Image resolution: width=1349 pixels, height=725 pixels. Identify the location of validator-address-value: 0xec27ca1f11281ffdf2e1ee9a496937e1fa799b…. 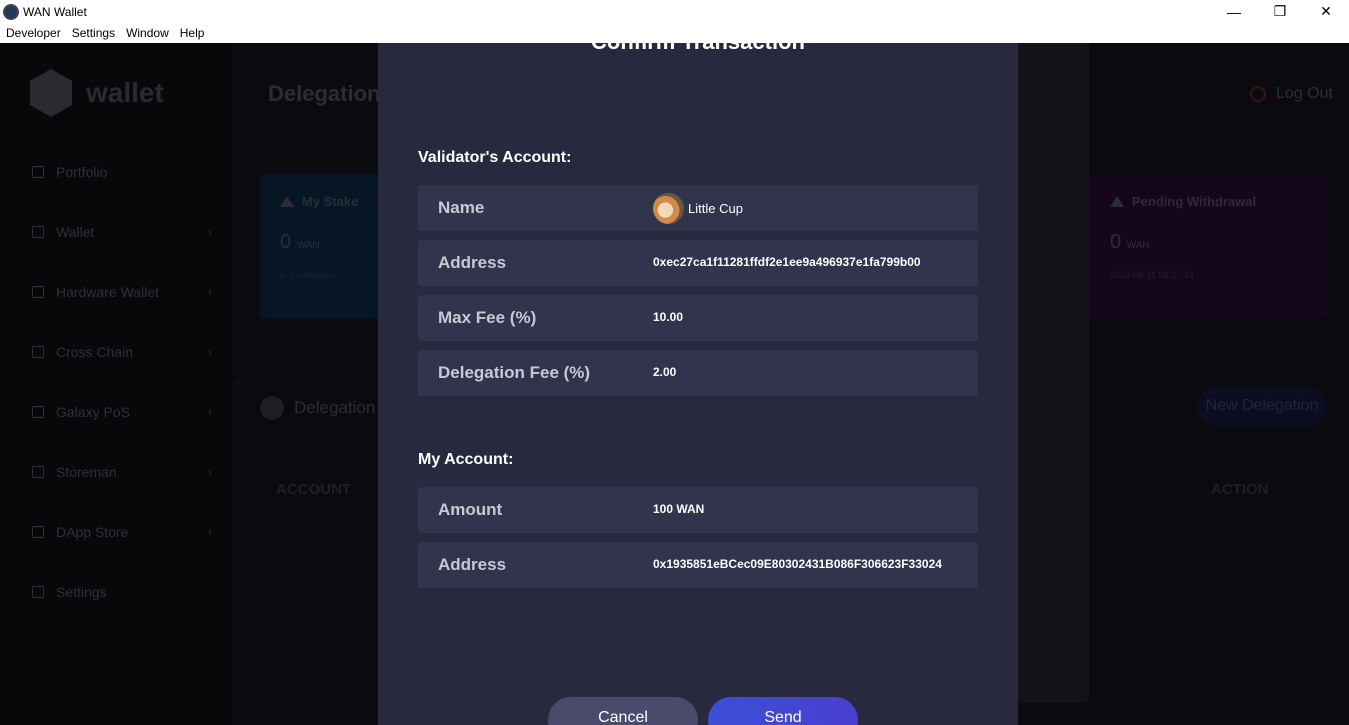
(787, 262).